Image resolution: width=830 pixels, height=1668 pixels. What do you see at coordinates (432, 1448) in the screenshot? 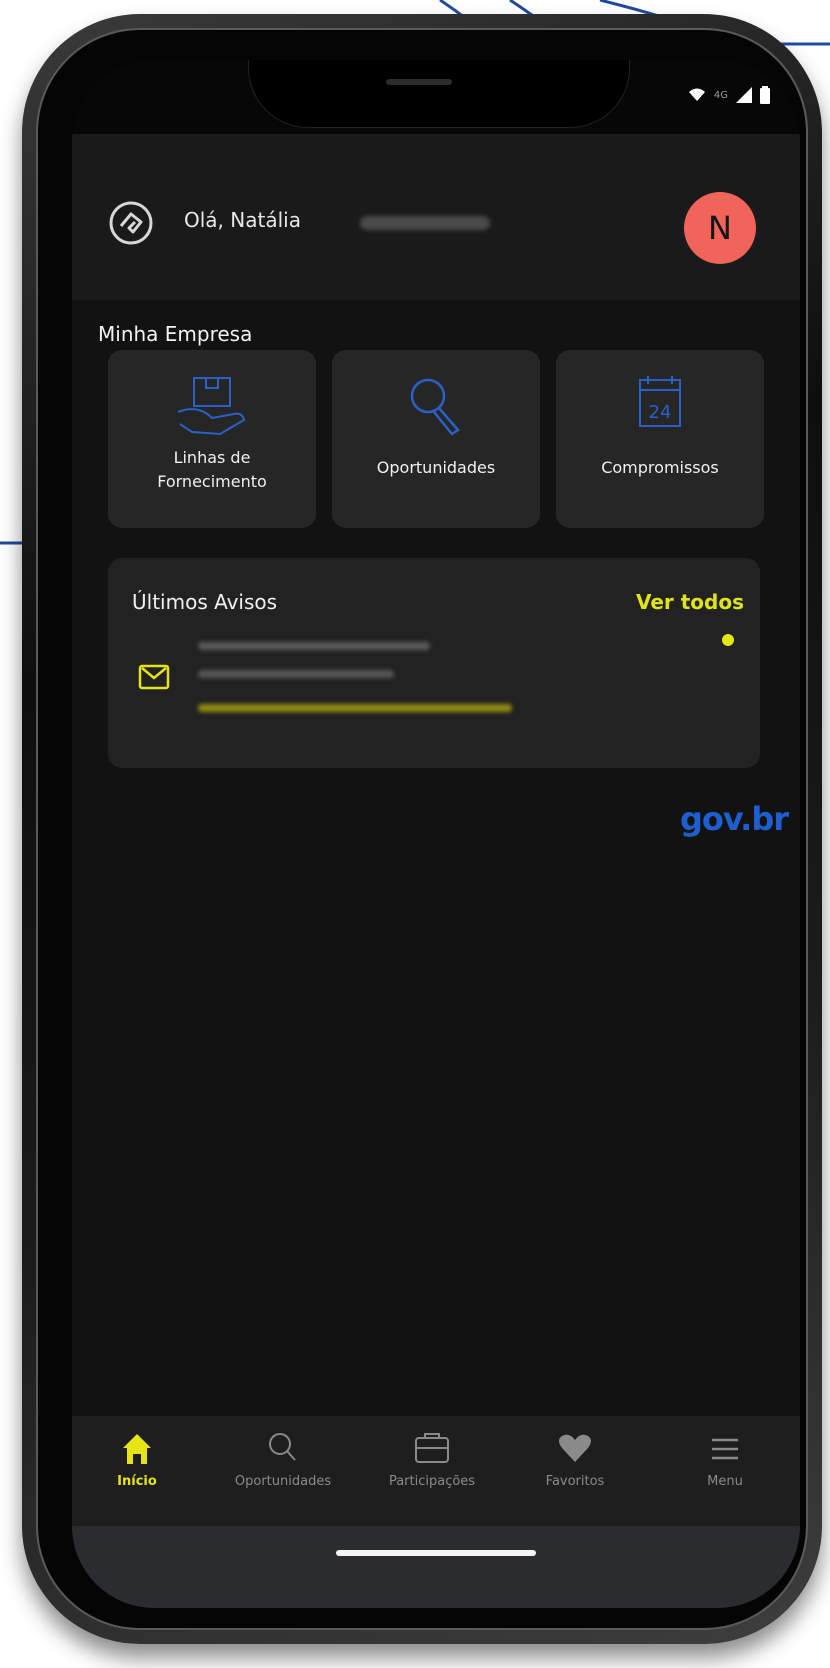
I see `briefcase-icon` at bounding box center [432, 1448].